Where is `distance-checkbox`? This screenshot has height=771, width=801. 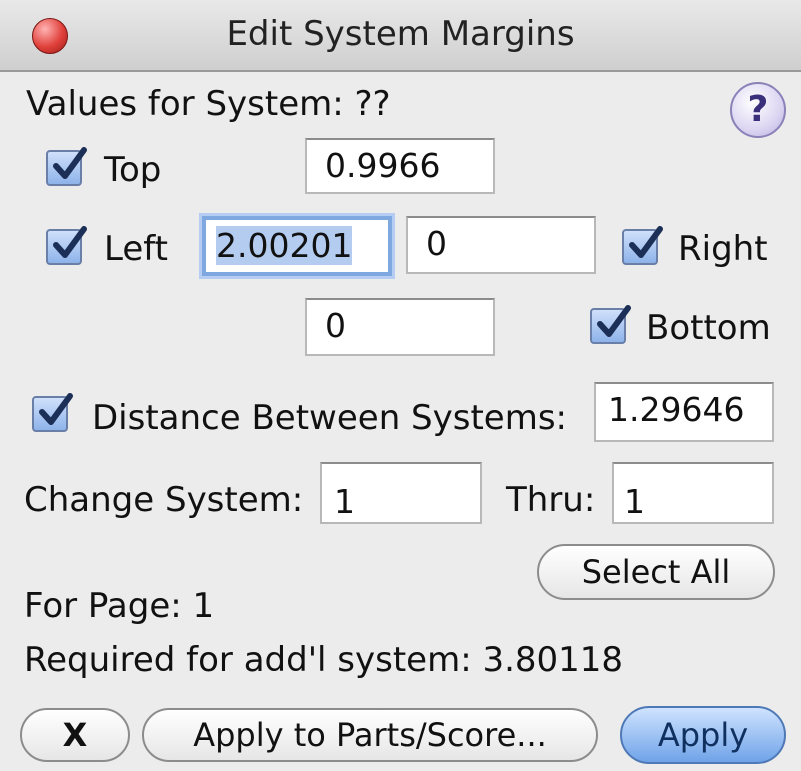 distance-checkbox is located at coordinates (52, 412).